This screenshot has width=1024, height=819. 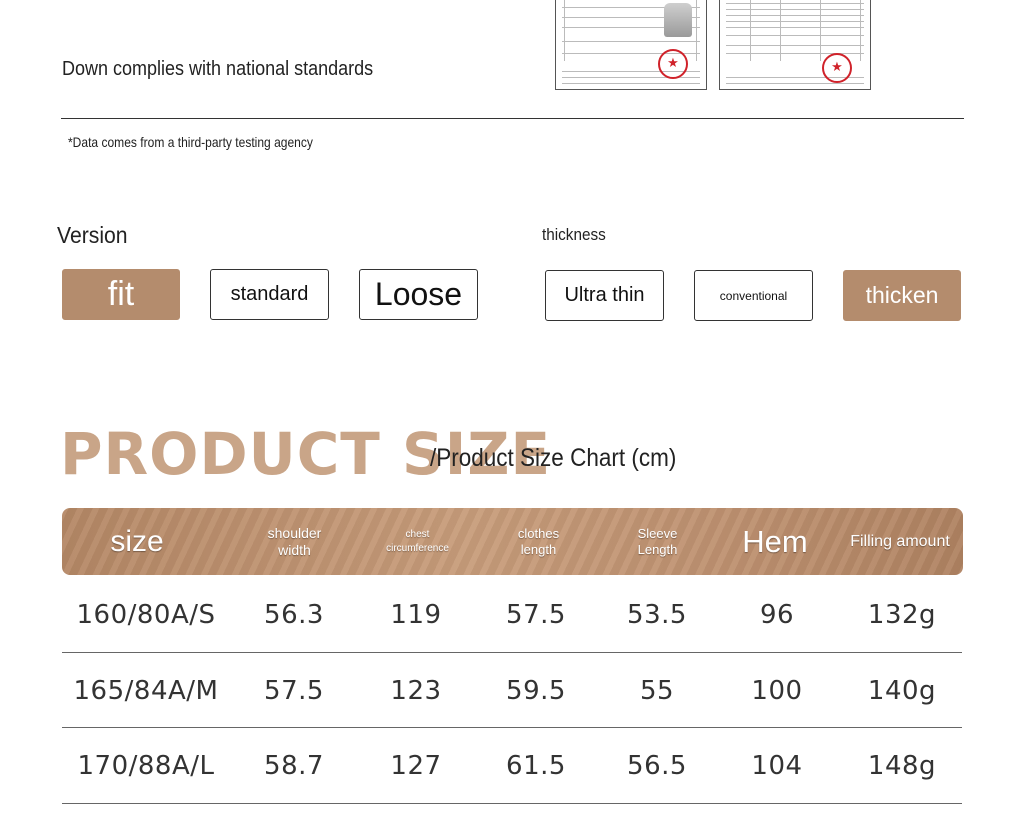 What do you see at coordinates (631, 45) in the screenshot?
I see `test-report-image-1: ★` at bounding box center [631, 45].